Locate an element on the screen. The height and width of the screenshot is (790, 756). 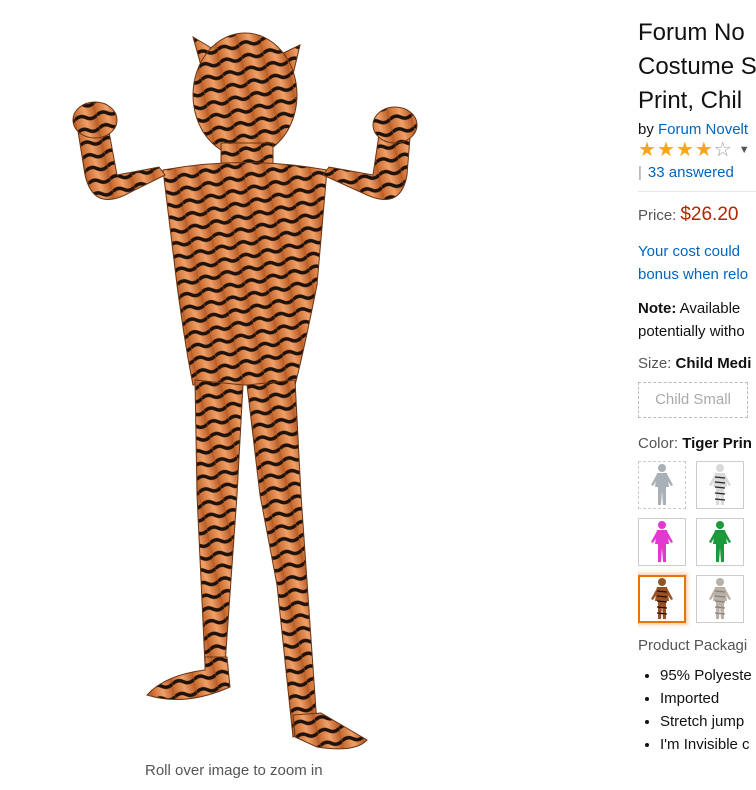
color-selection: Color: Tiger Prin is located at coordinates (697, 443).